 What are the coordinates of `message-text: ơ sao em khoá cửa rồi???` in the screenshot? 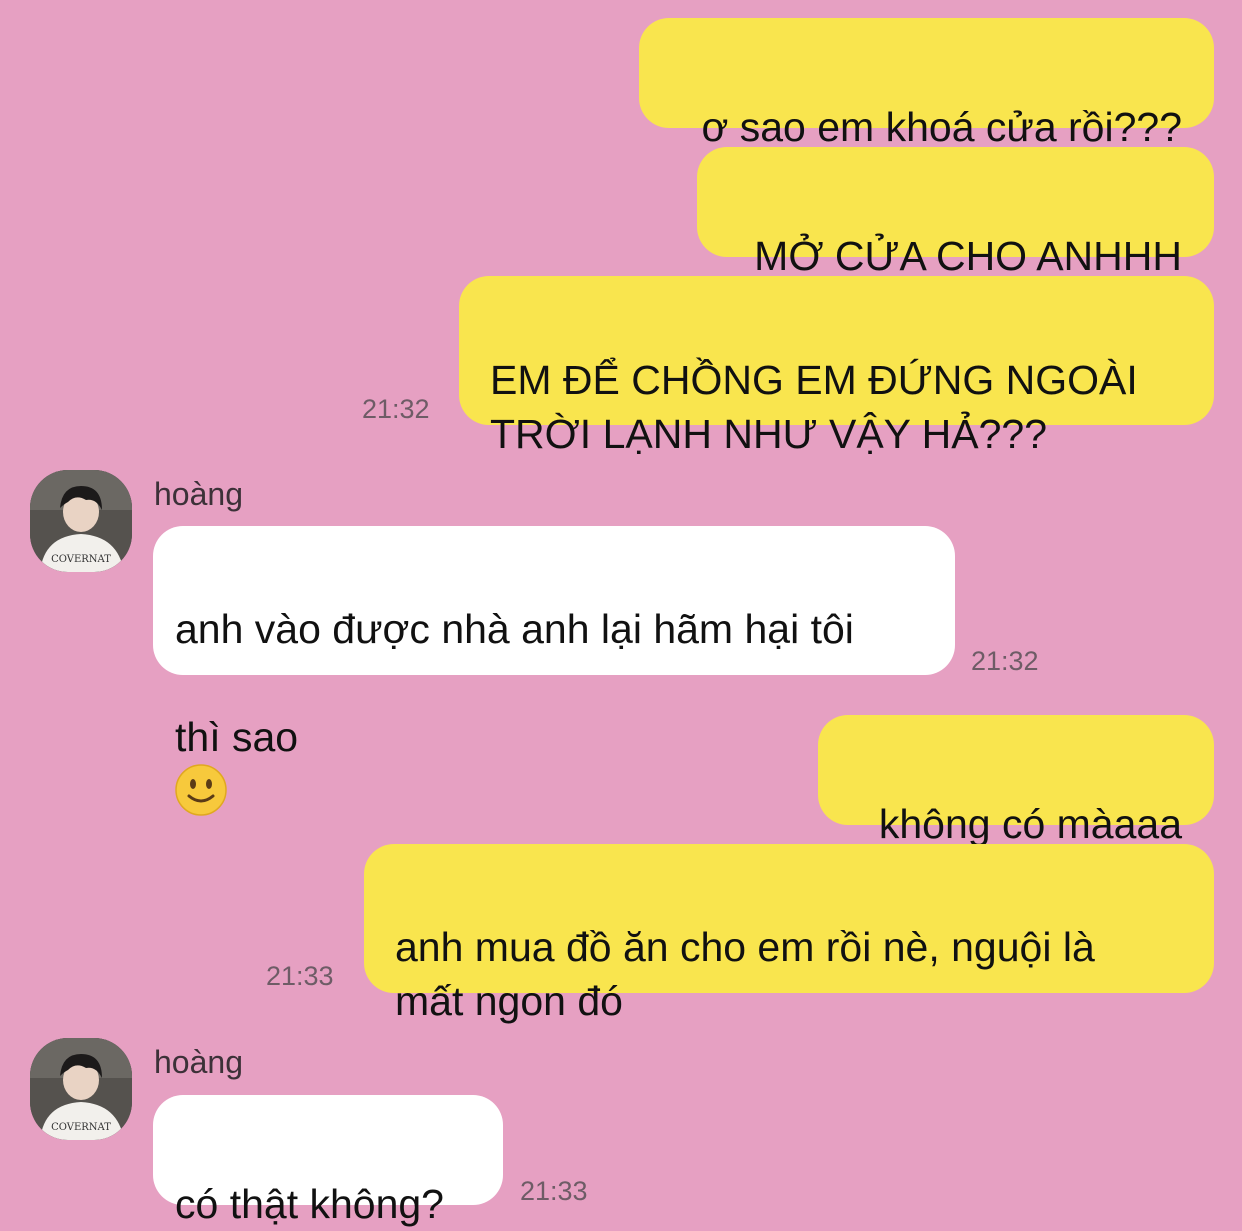 It's located at (941, 127).